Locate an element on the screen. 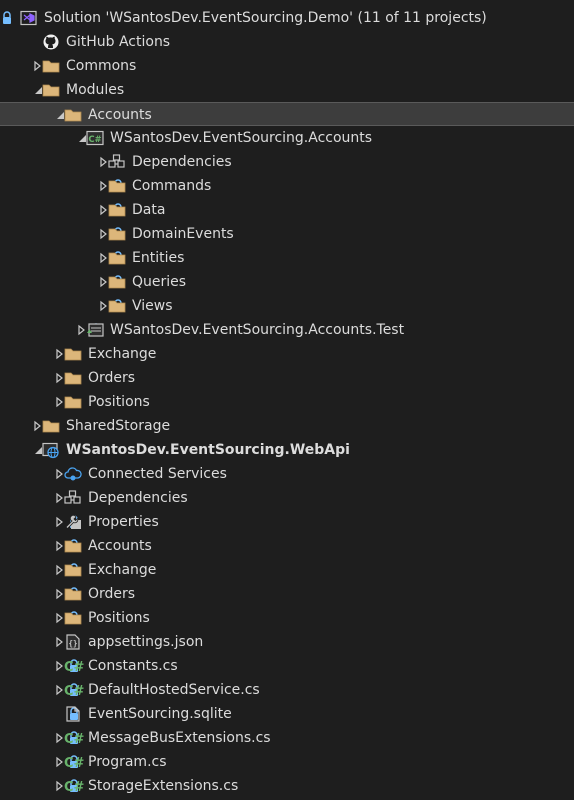 This screenshot has width=574, height=800. tree-item-label: GitHub Actions is located at coordinates (118, 42).